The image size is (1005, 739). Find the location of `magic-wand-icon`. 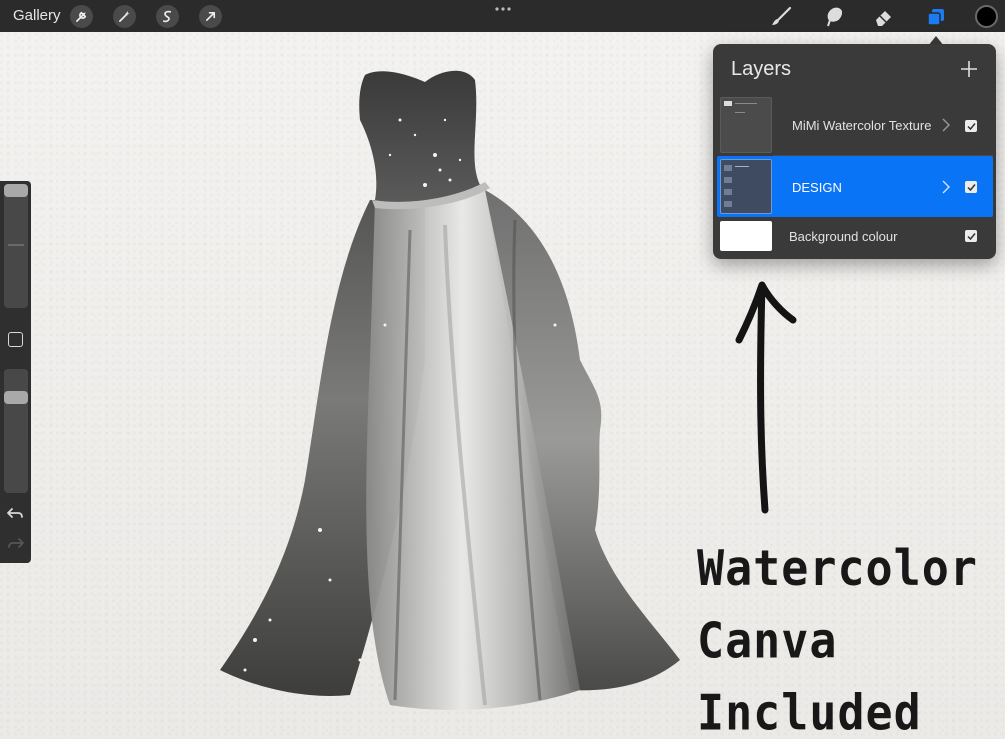

magic-wand-icon is located at coordinates (124, 16).